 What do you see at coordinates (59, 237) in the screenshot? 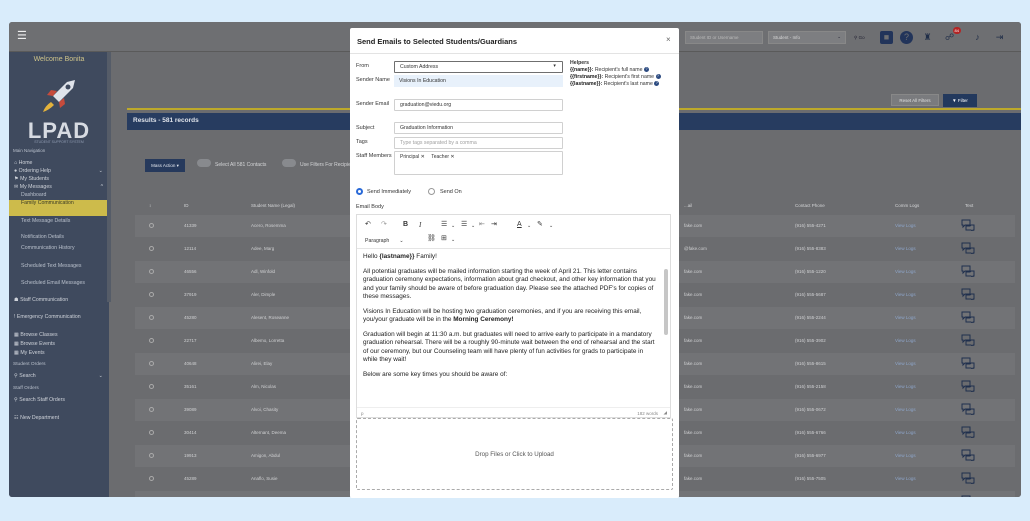
I see `sidebar-item-notification-details: Notification Details` at bounding box center [59, 237].